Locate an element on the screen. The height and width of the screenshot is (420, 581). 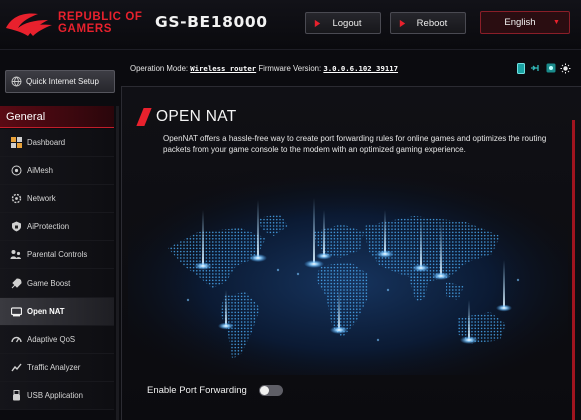
sidebar-item-network: Network is located at coordinates (57, 199).